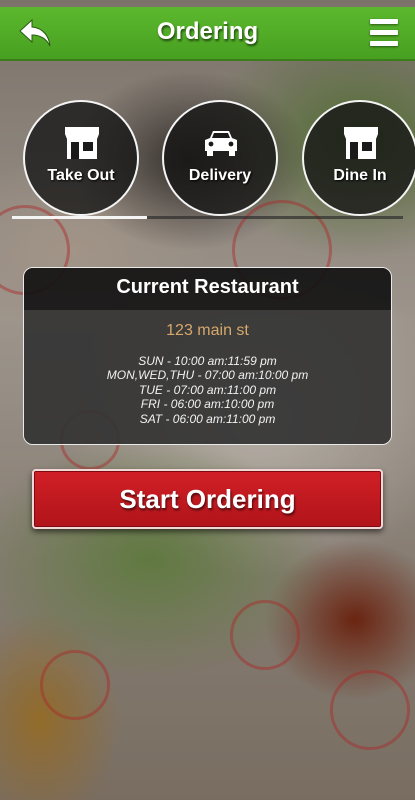  Describe the element at coordinates (207, 404) in the screenshot. I see `hours-line: FRI - 06:00 am:10:00 pm` at that location.